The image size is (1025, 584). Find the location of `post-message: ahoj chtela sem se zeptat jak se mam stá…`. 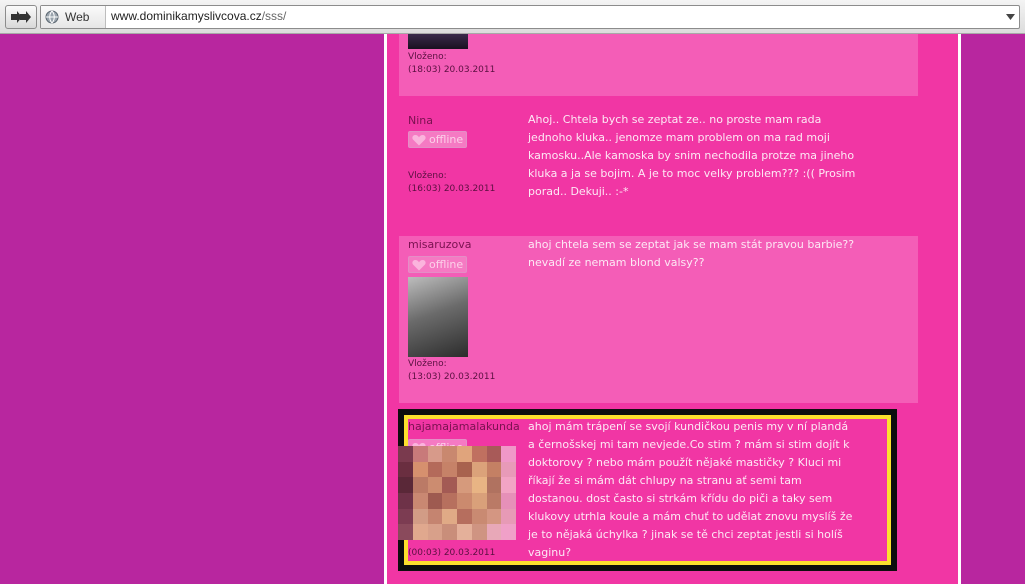

post-message: ahoj chtela sem se zeptat jak se mam stá… is located at coordinates (691, 253).